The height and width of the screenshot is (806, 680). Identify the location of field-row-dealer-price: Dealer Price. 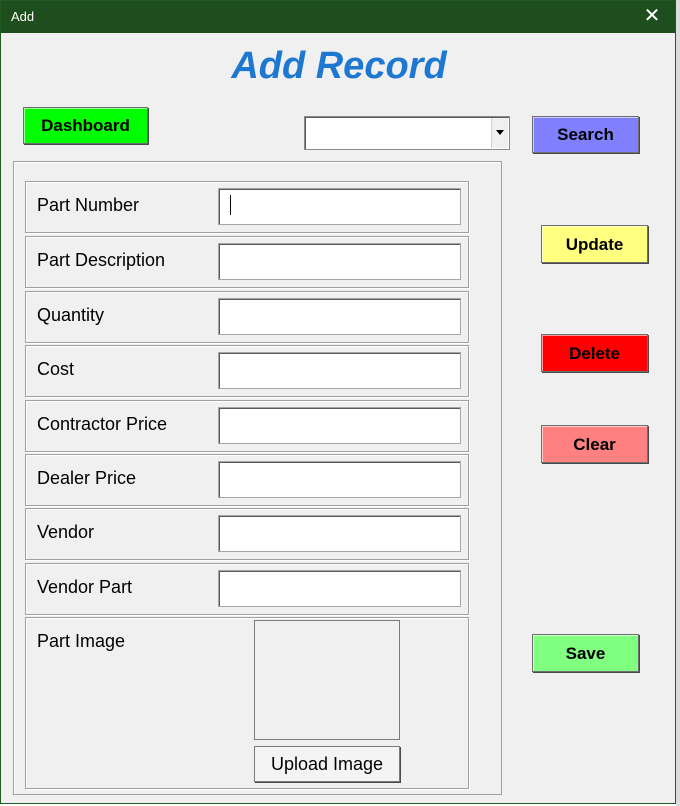
(247, 480).